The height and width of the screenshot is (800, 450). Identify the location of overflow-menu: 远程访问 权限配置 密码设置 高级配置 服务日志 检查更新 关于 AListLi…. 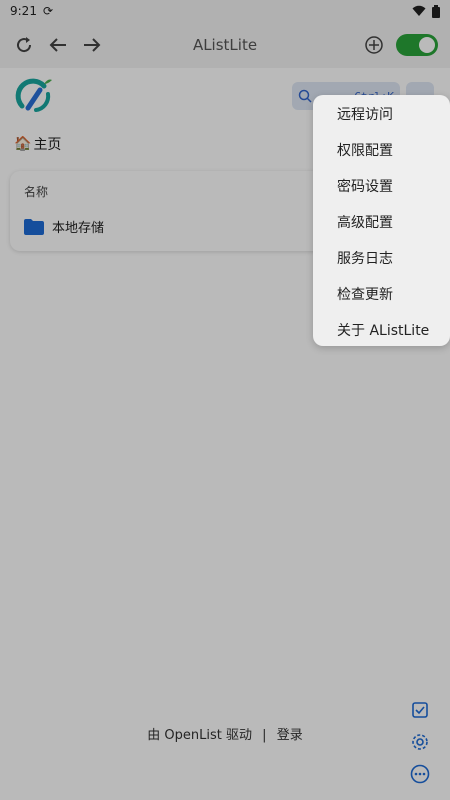
(381, 220).